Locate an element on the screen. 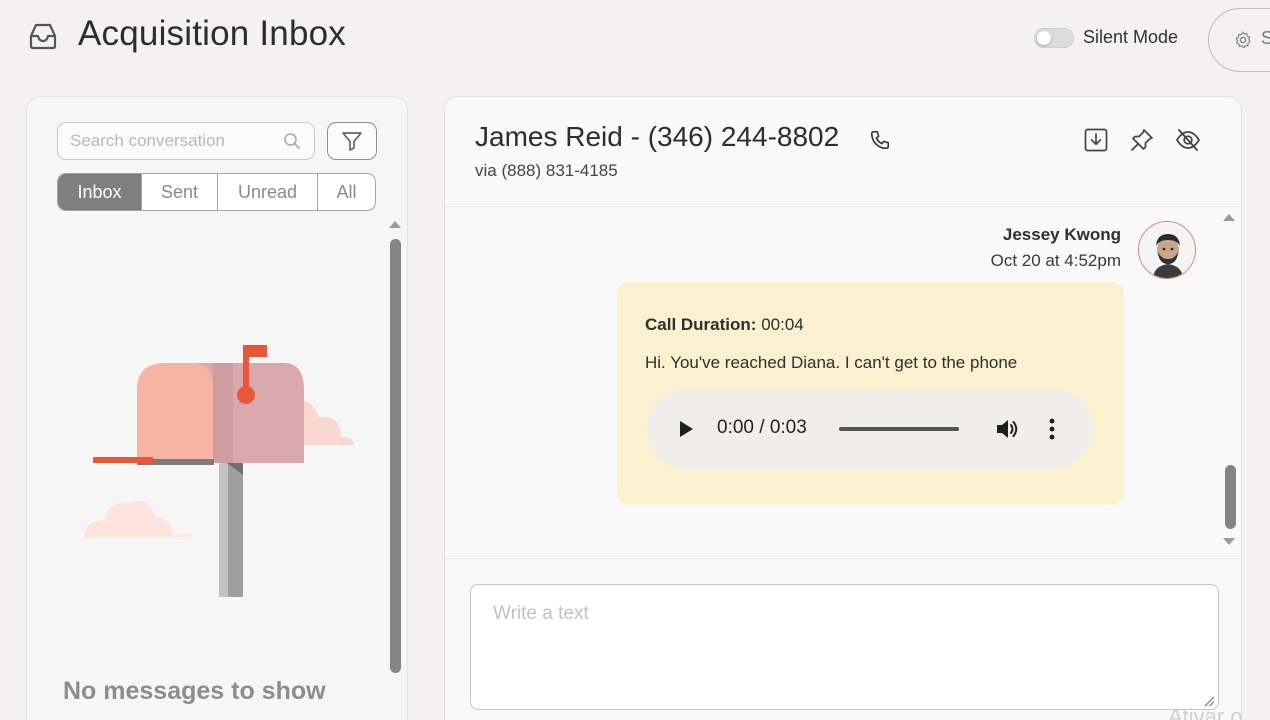  empty-state-message: No messages to show is located at coordinates (194, 691).